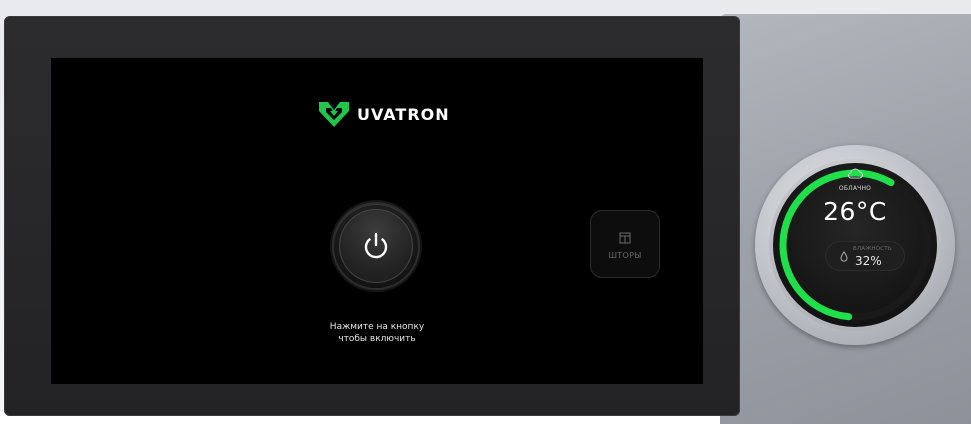 This screenshot has width=971, height=424. Describe the element at coordinates (872, 249) in the screenshot. I see `humidity-label: ВЛАЖНОСТЬ` at that location.